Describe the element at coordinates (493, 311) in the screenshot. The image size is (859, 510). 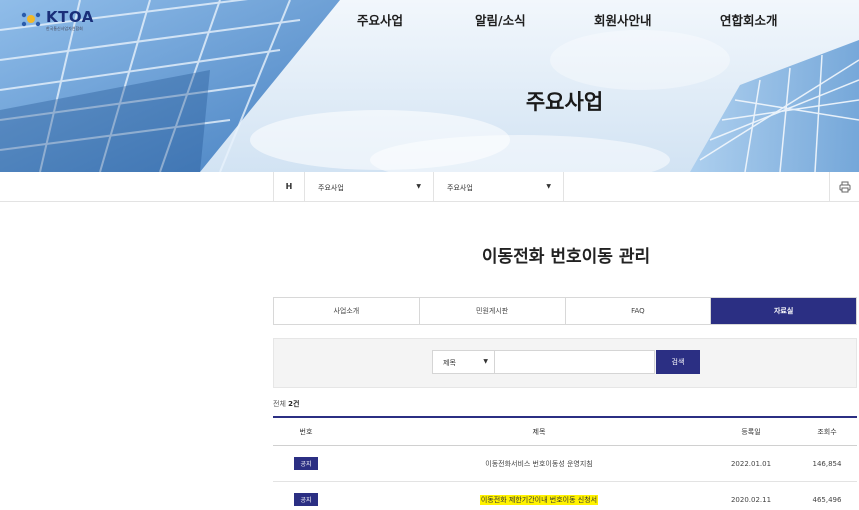
I see `tab-complaints: 민원게시판` at that location.